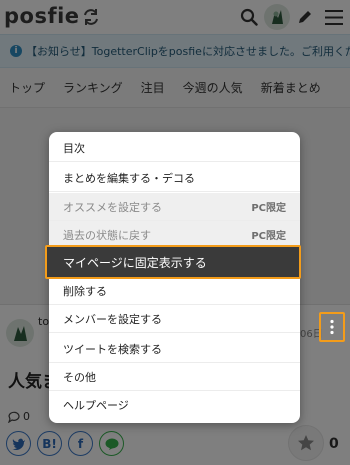 This screenshot has height=465, width=350. I want to click on menu-item-label: その他, so click(79, 377).